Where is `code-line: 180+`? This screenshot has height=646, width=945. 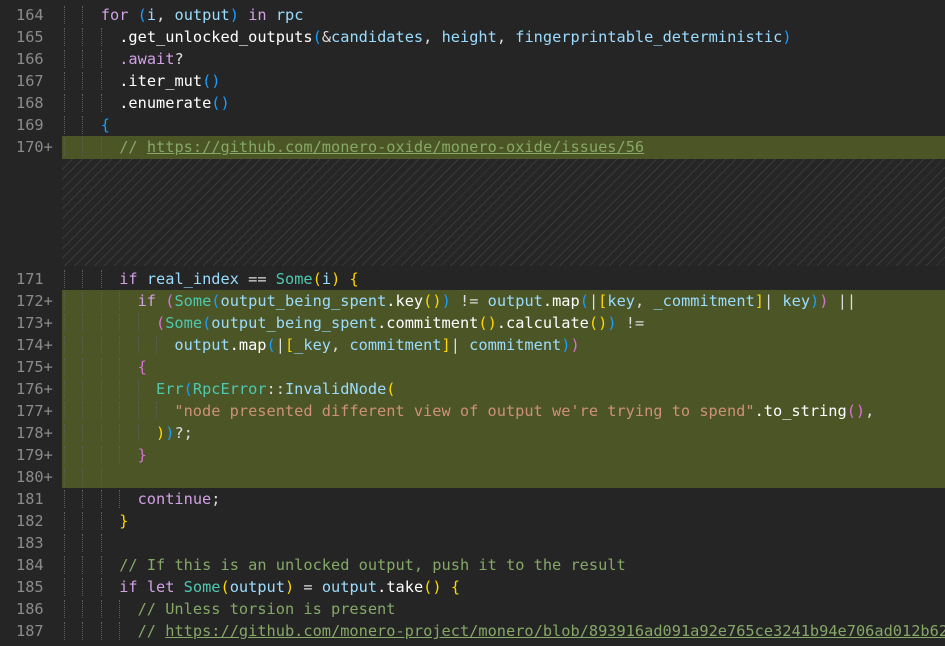 code-line: 180+ is located at coordinates (472, 477).